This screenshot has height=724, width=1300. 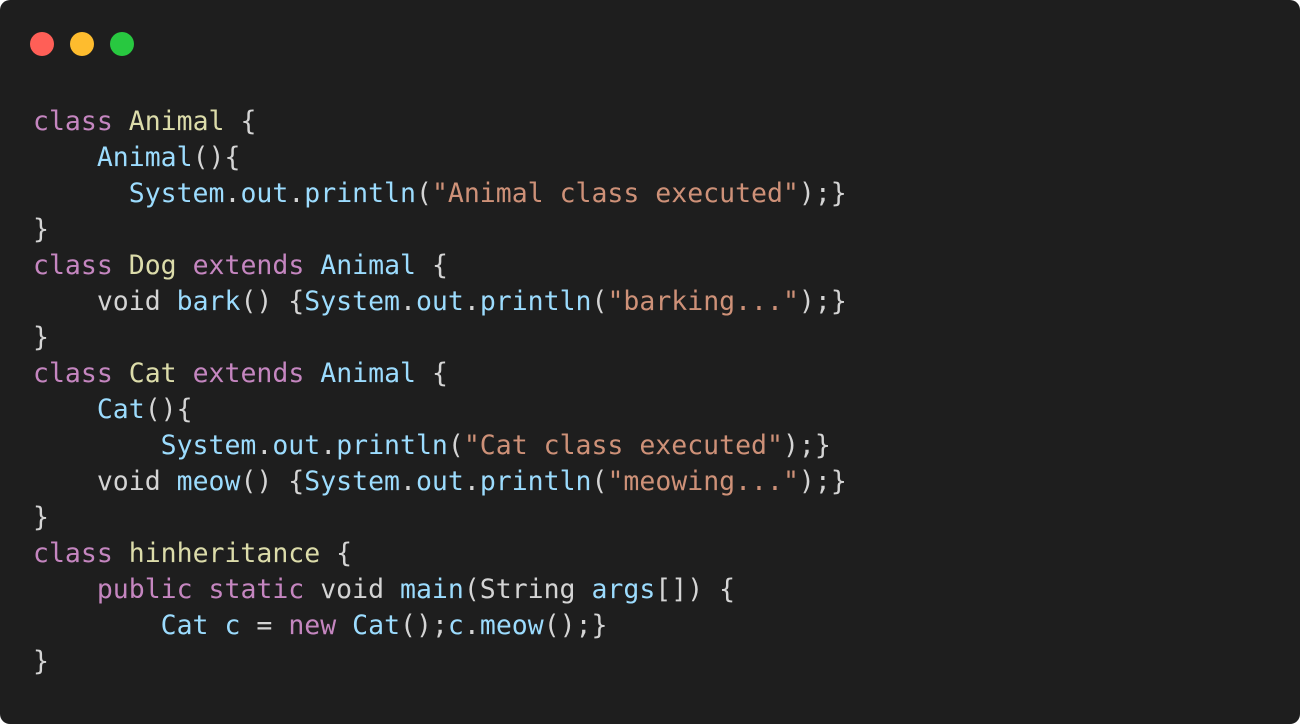 I want to click on code-token-keyword: new, so click(x=312, y=625).